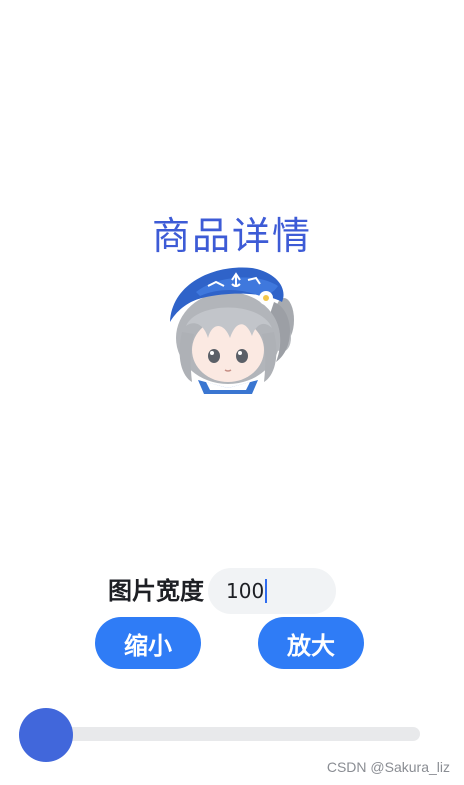 The width and height of the screenshot is (464, 785). Describe the element at coordinates (388, 767) in the screenshot. I see `watermark-text: CSDN @Sakura_liz` at that location.